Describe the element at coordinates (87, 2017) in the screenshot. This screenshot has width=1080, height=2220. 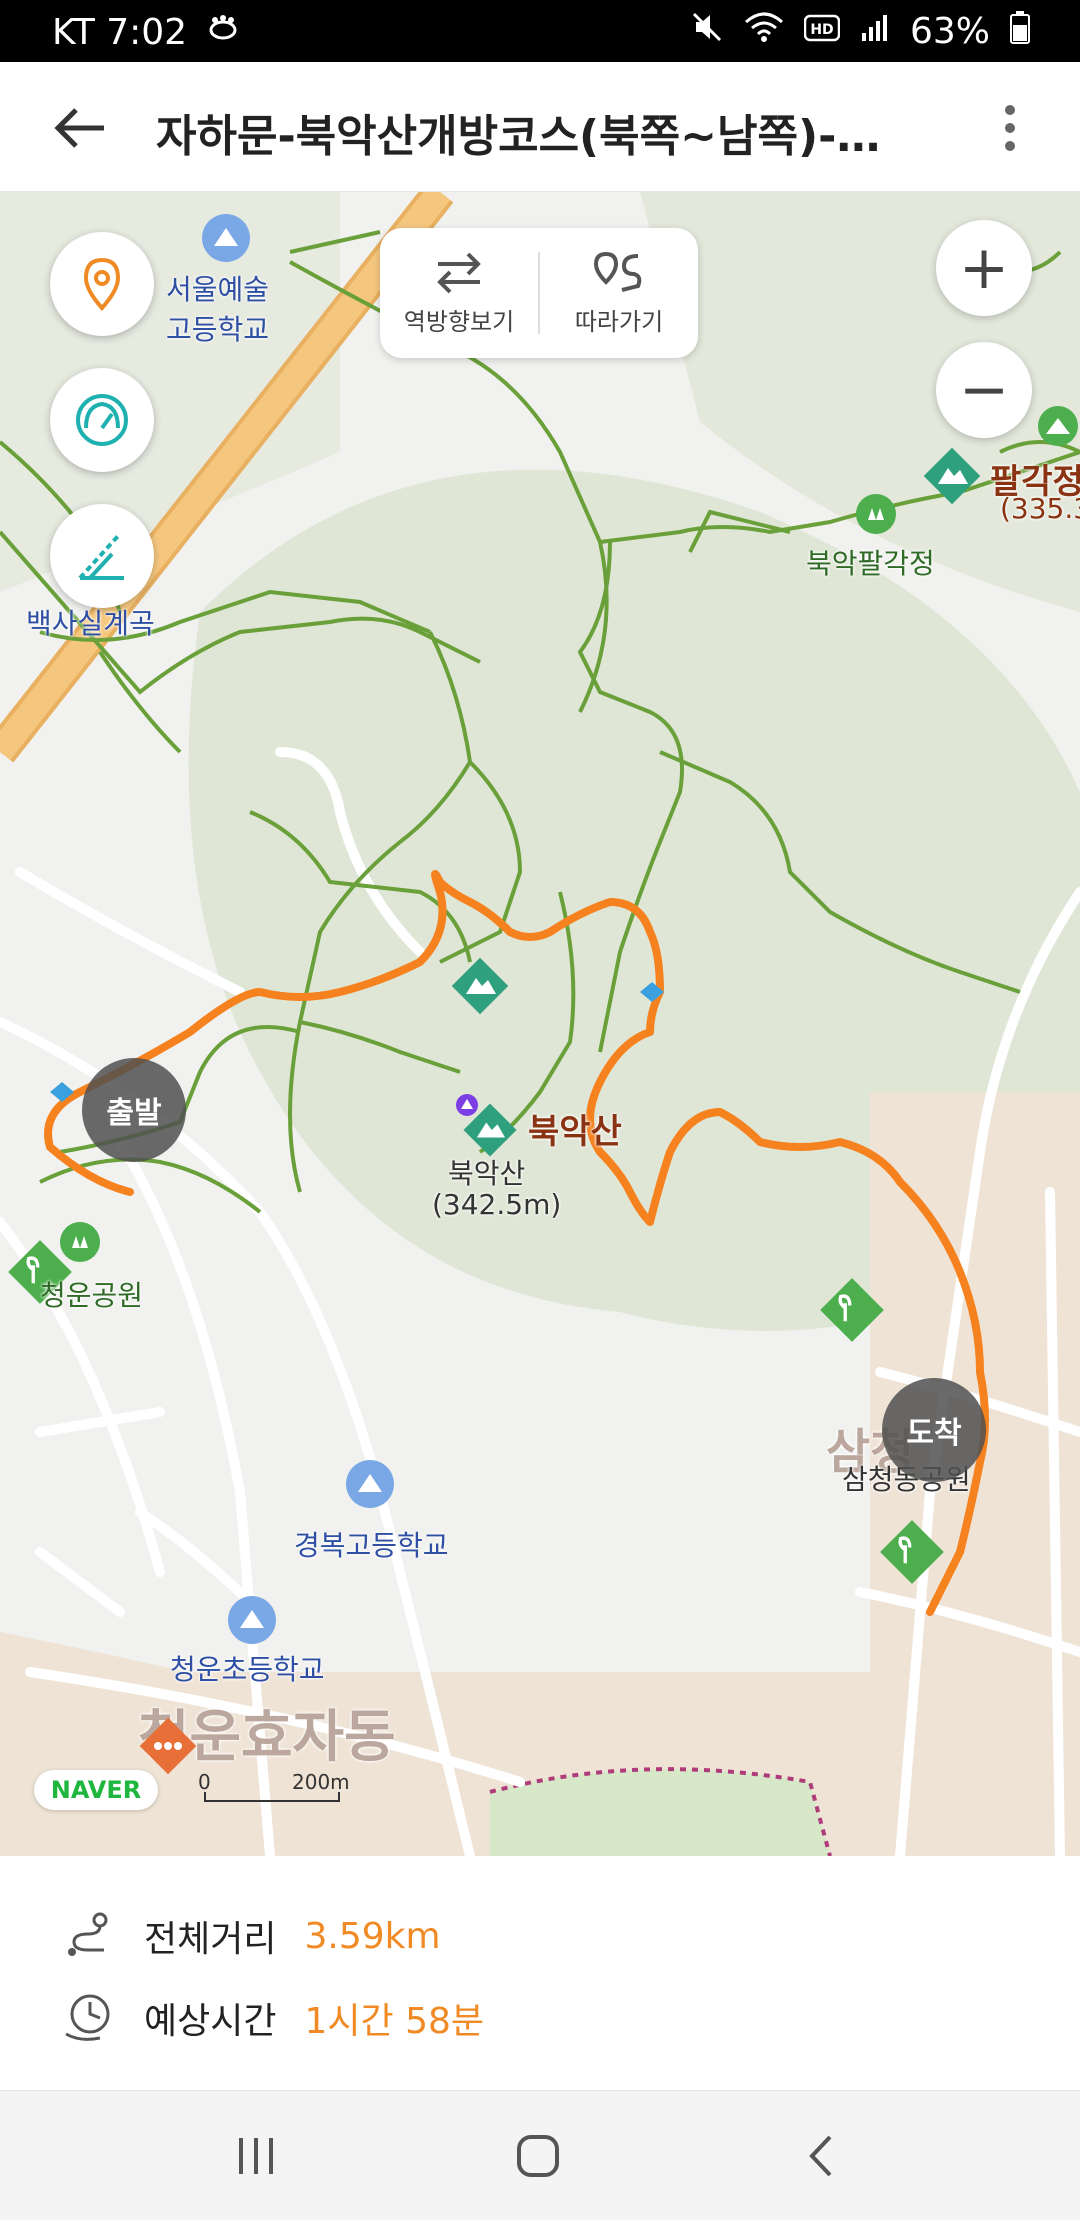
I see `estimated-time-icon` at that location.